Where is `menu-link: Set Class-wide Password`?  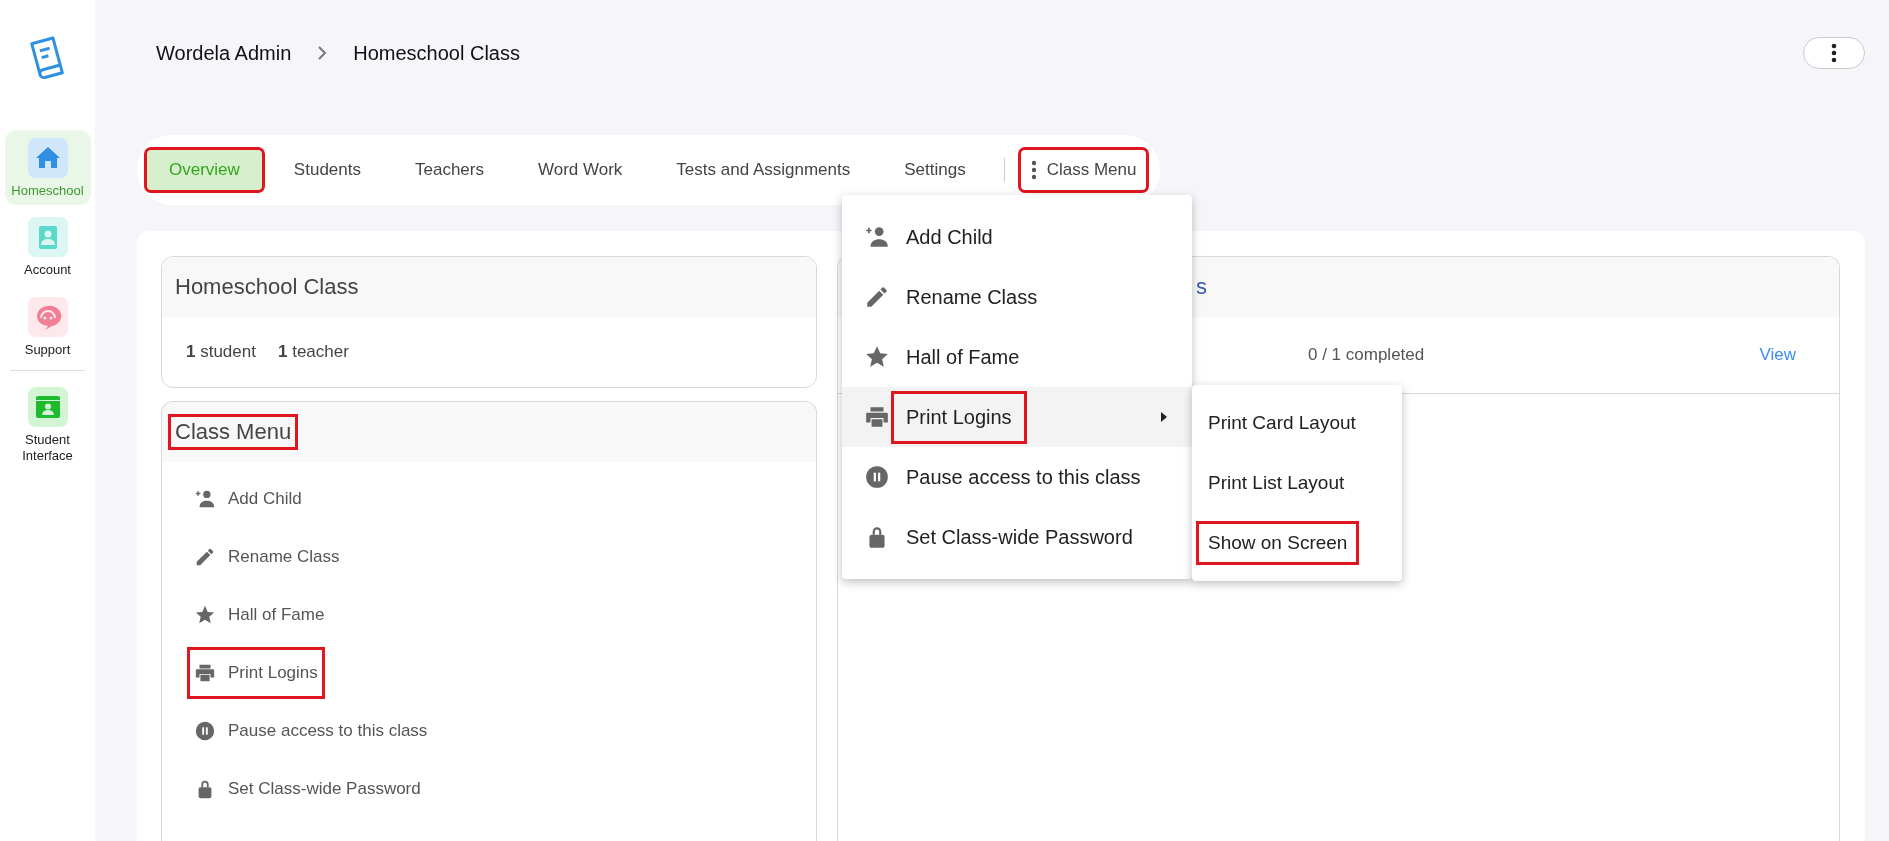 menu-link: Set Class-wide Password is located at coordinates (307, 789).